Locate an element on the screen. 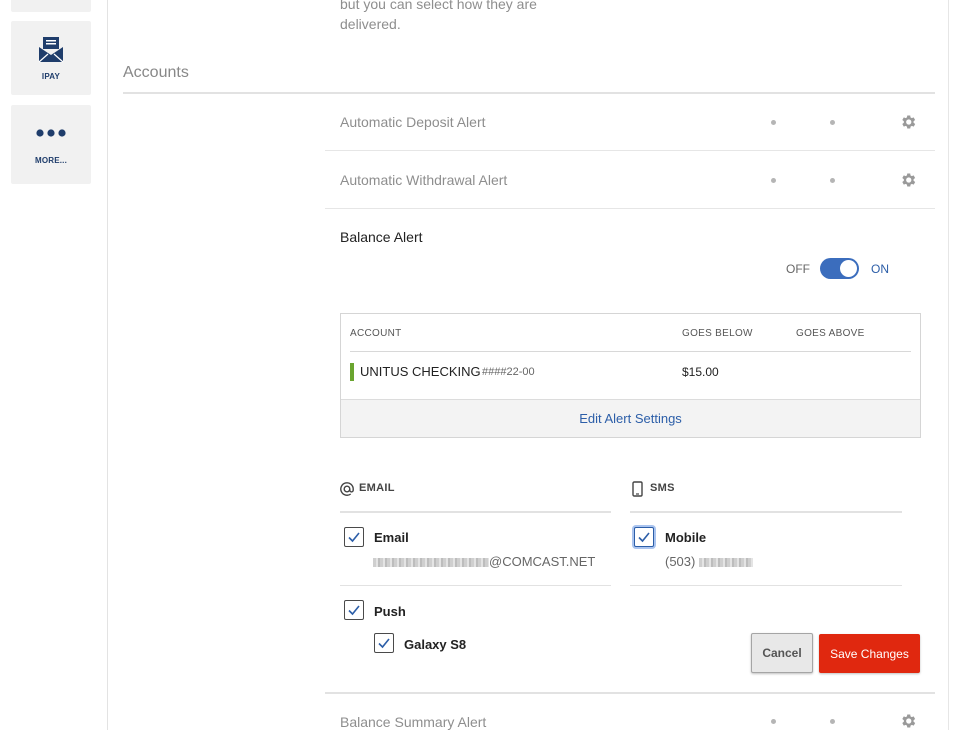 This screenshot has height=730, width=960. email-address: @COMCAST.NET is located at coordinates (484, 561).